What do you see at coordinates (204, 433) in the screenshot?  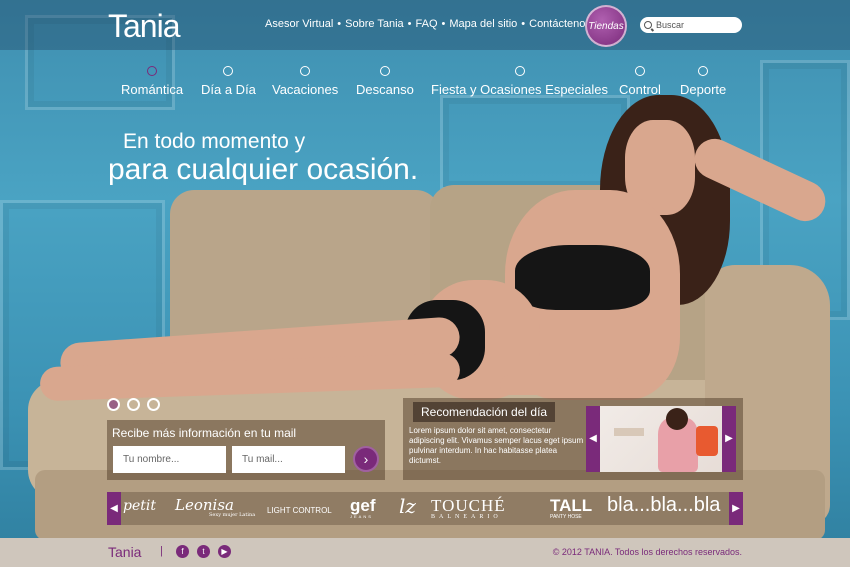 I see `newsletter-title: Recibe más información en tu mail` at bounding box center [204, 433].